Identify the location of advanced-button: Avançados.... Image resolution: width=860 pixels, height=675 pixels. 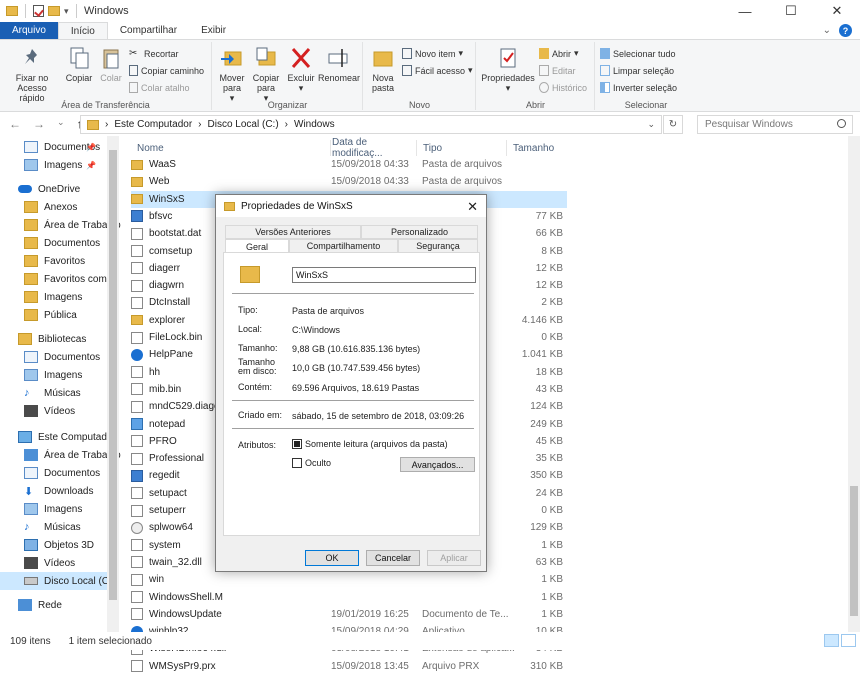
(437, 464).